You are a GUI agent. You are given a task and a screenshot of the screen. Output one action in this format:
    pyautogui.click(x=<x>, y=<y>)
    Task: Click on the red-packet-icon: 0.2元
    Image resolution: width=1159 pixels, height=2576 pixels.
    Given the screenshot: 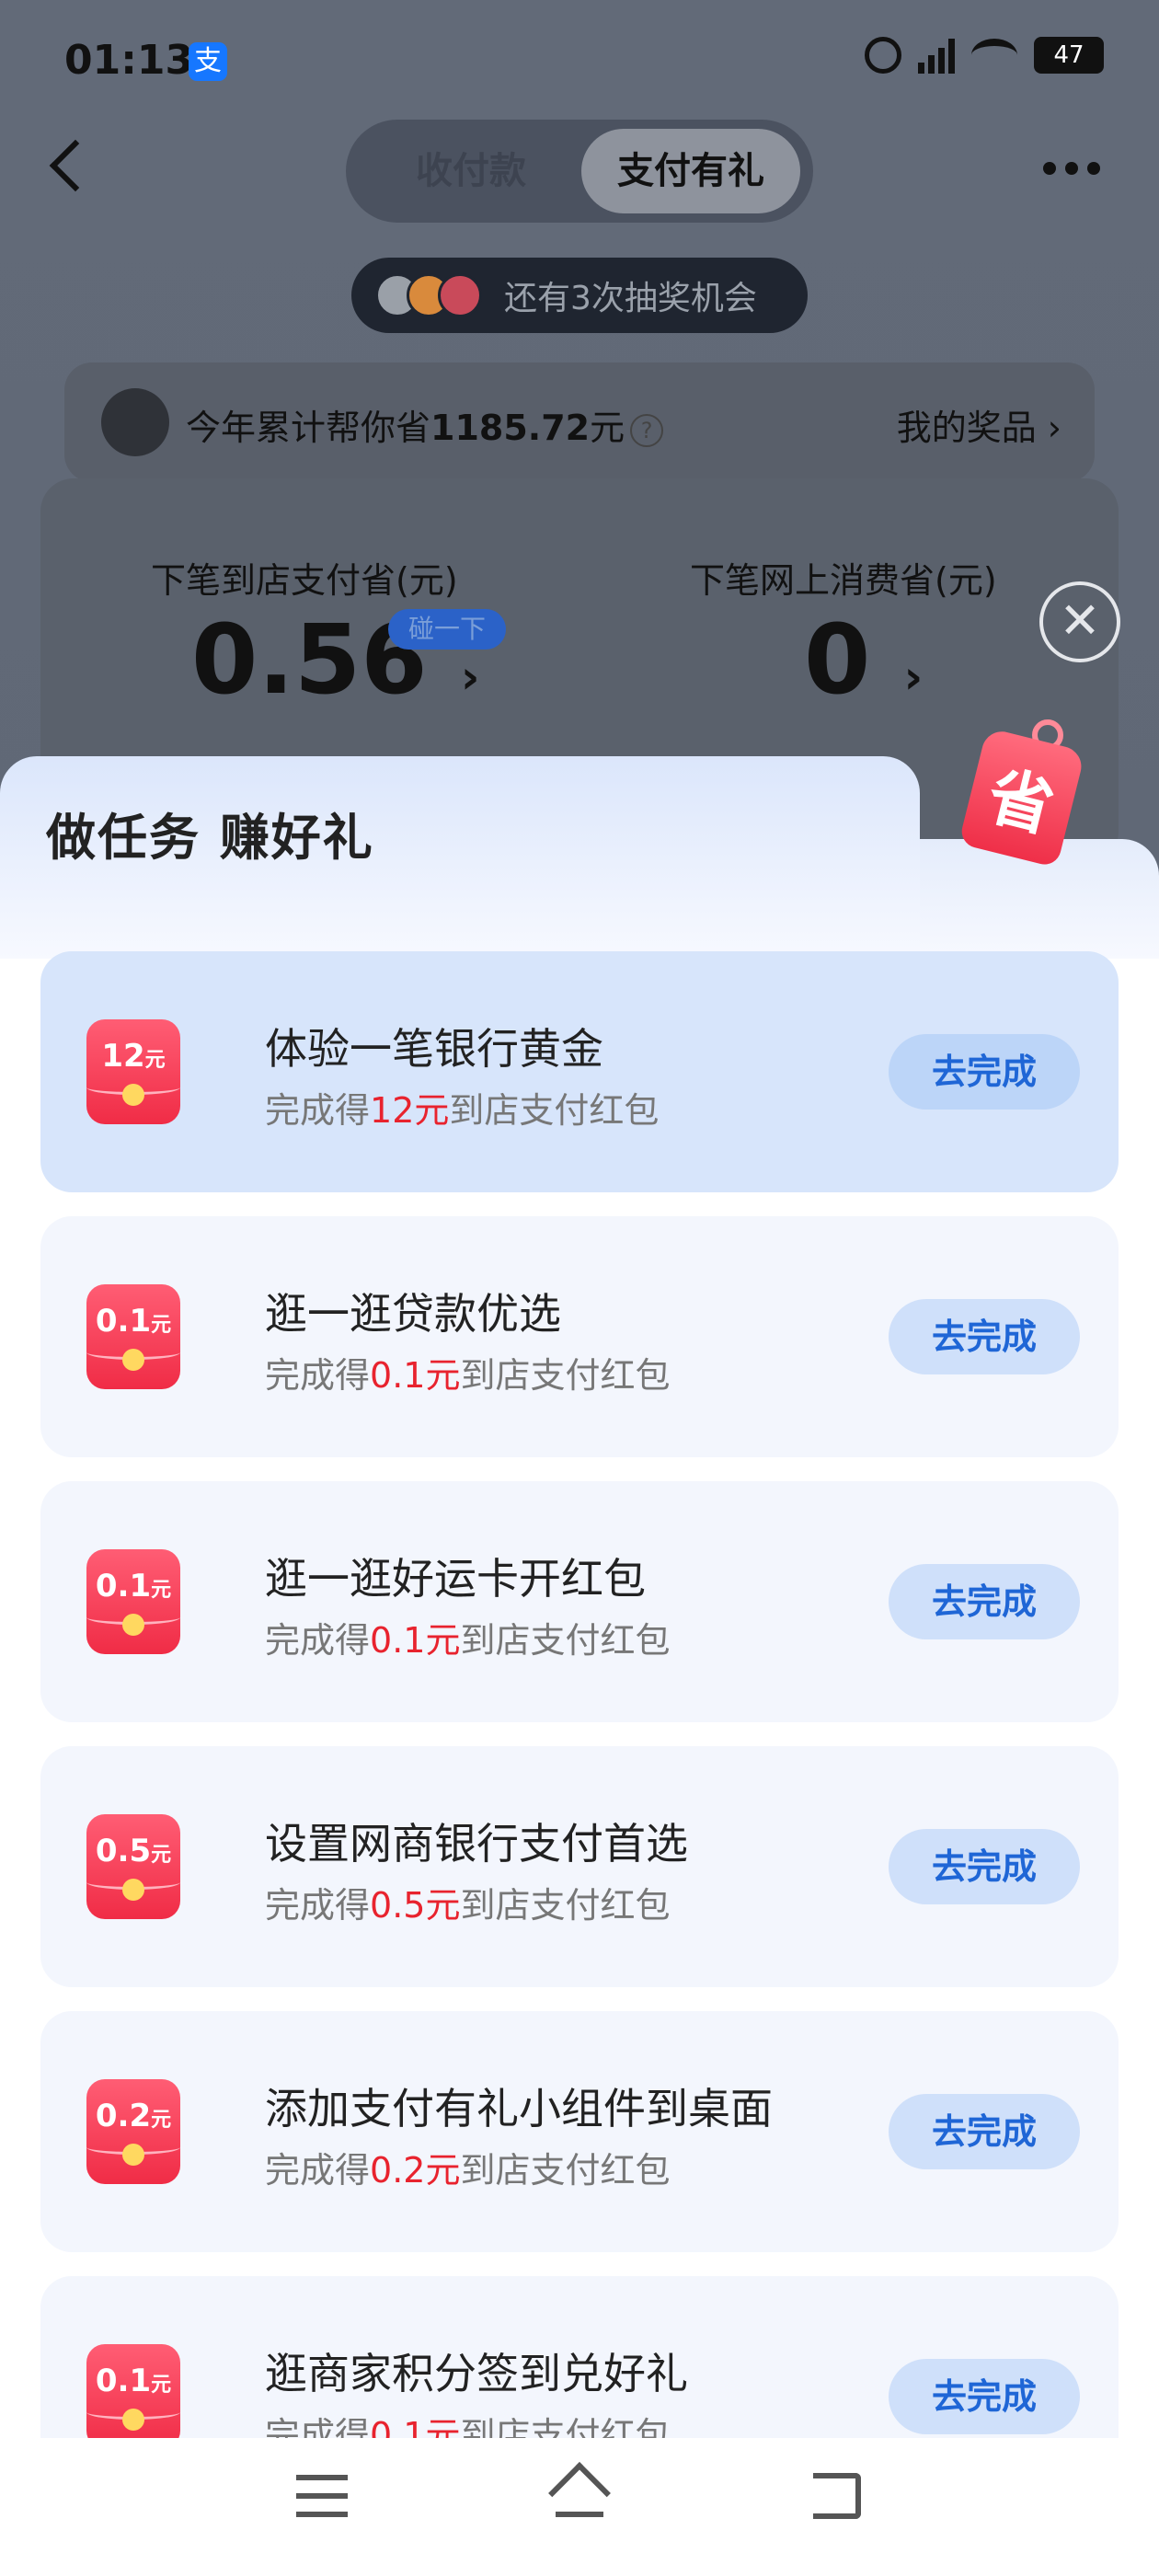 What is the action you would take?
    pyautogui.click(x=133, y=2131)
    